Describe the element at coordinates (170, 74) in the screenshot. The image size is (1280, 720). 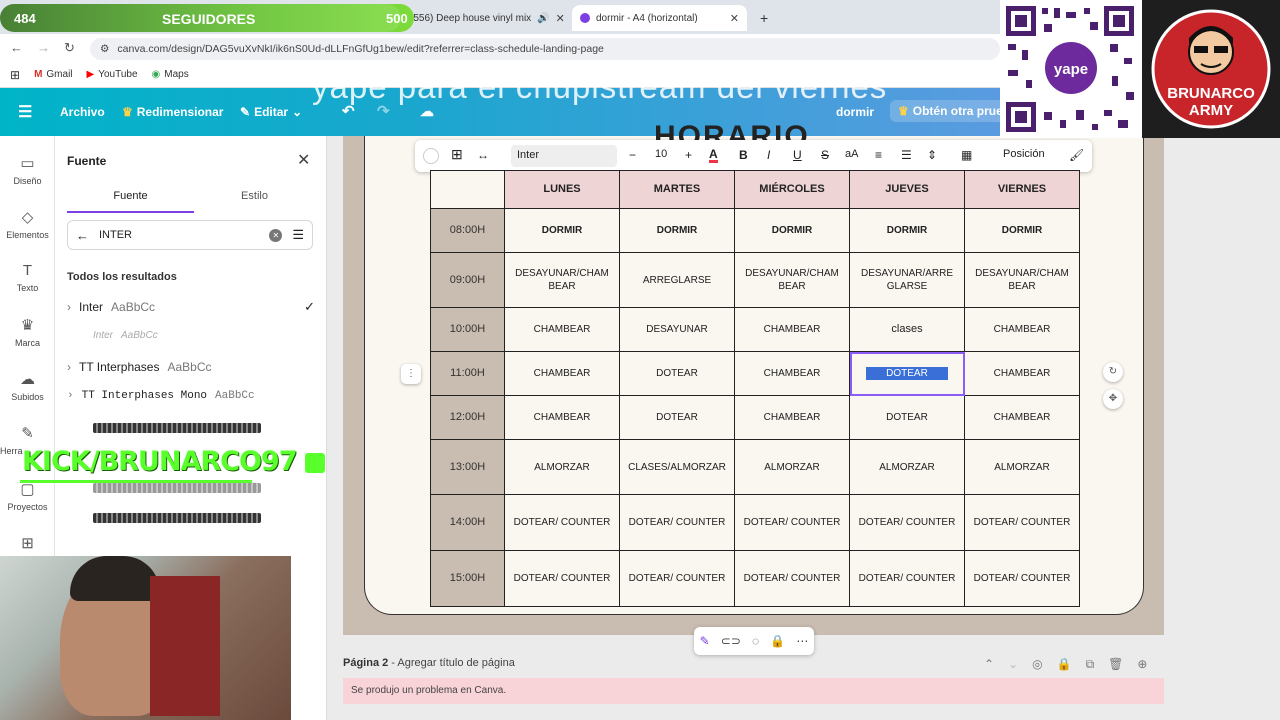
I see `bookmark-maps: ◉ Maps` at that location.